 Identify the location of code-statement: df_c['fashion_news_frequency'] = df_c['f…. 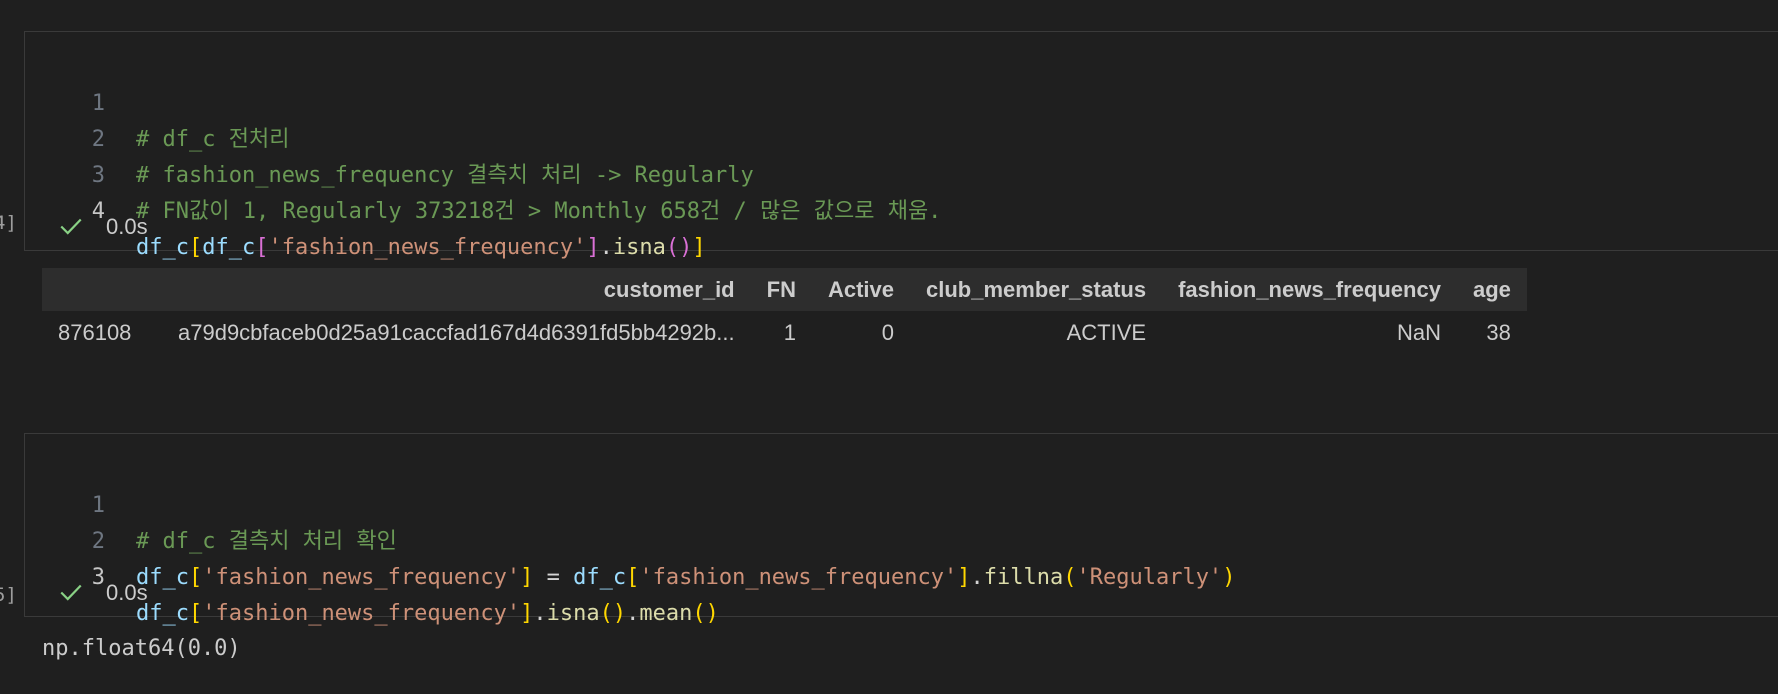
(685, 578).